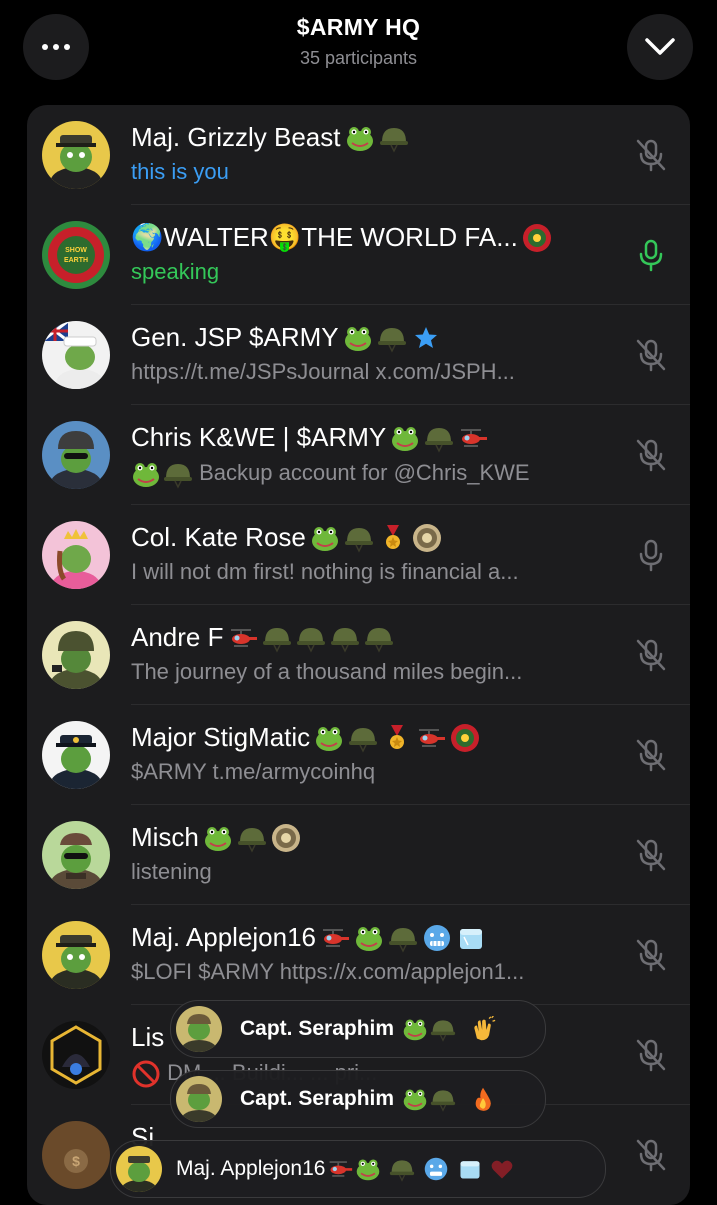  Describe the element at coordinates (426, 338) in the screenshot. I see `star-icon` at that location.